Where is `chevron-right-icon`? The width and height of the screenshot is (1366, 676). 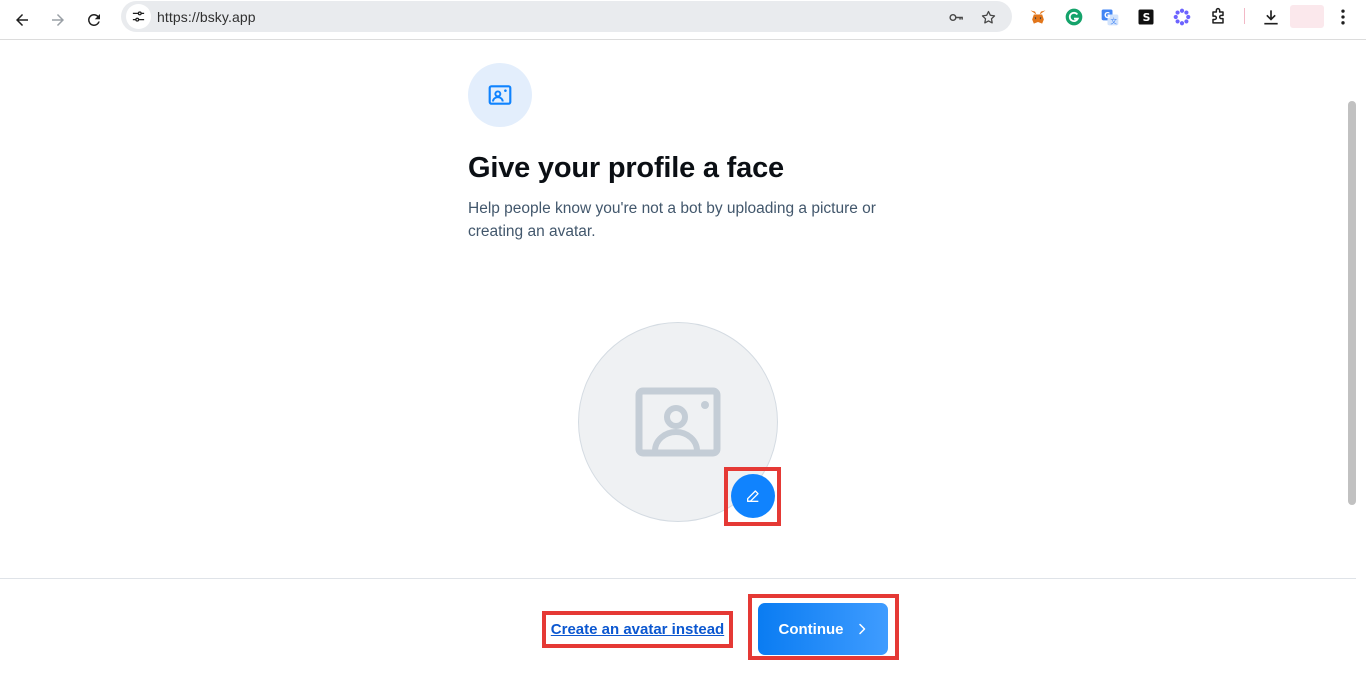
chevron-right-icon is located at coordinates (861, 629).